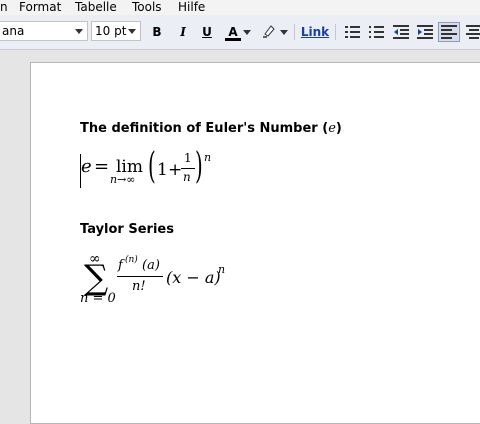 The width and height of the screenshot is (480, 424). Describe the element at coordinates (233, 39) in the screenshot. I see `color-swatch` at that location.